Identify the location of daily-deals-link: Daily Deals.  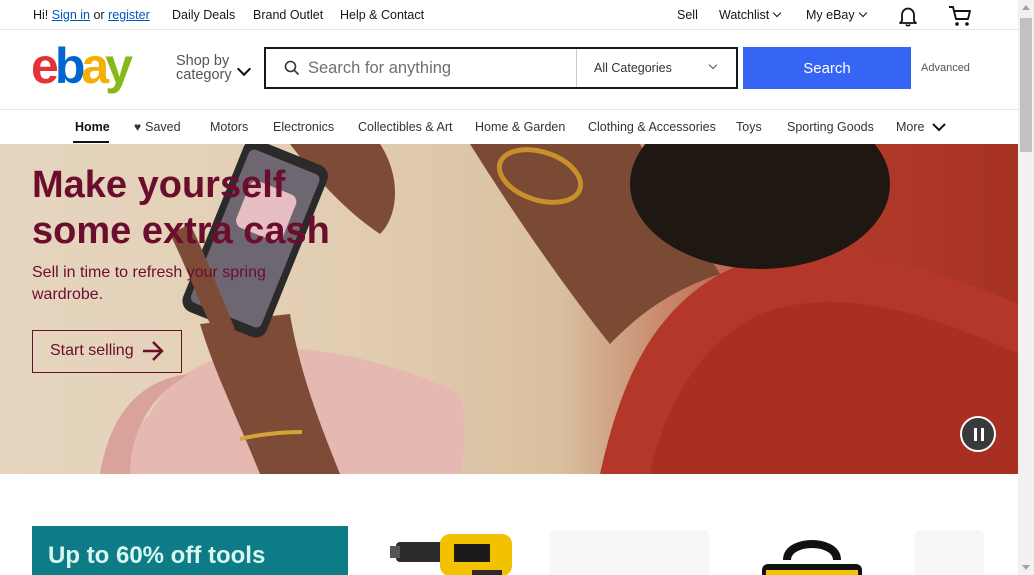
(203, 15).